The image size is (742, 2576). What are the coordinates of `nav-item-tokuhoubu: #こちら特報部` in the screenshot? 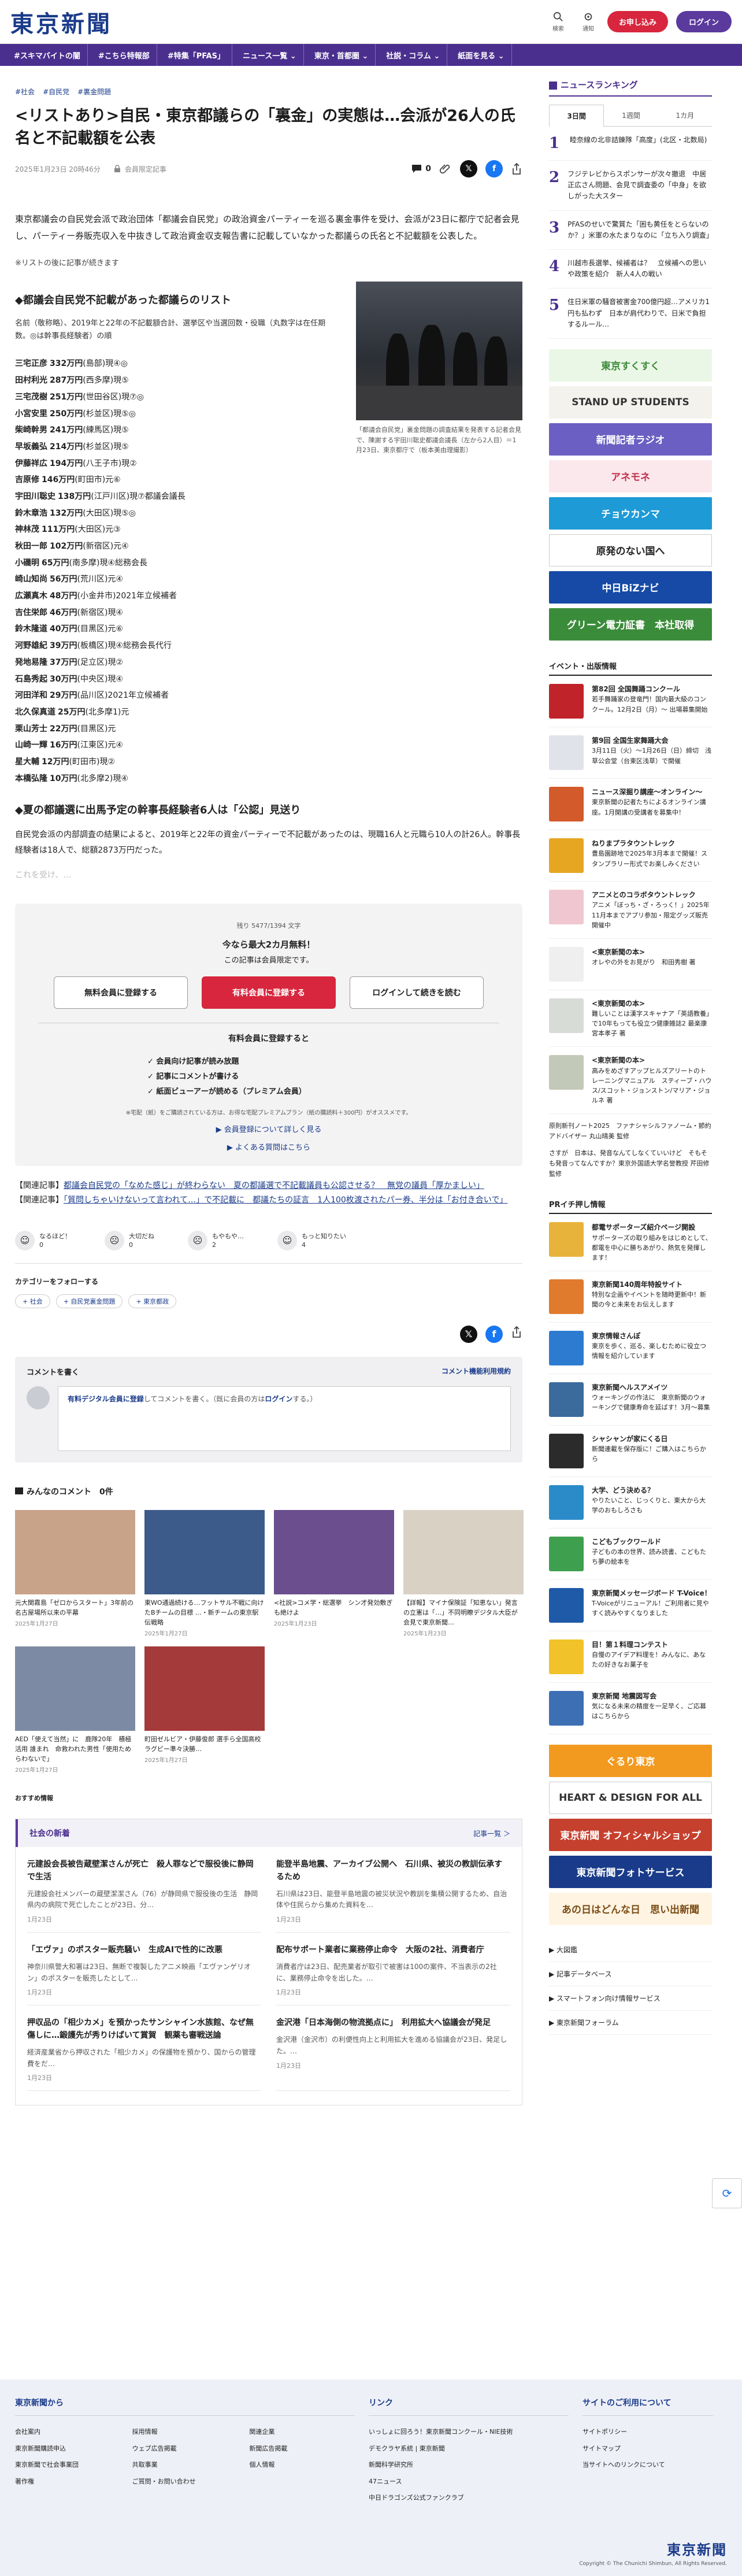 It's located at (124, 55).